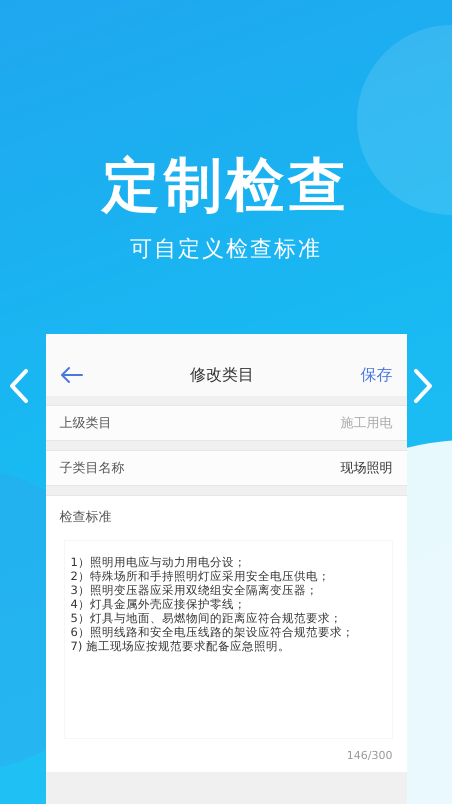 The image size is (452, 804). I want to click on back-icon, so click(72, 375).